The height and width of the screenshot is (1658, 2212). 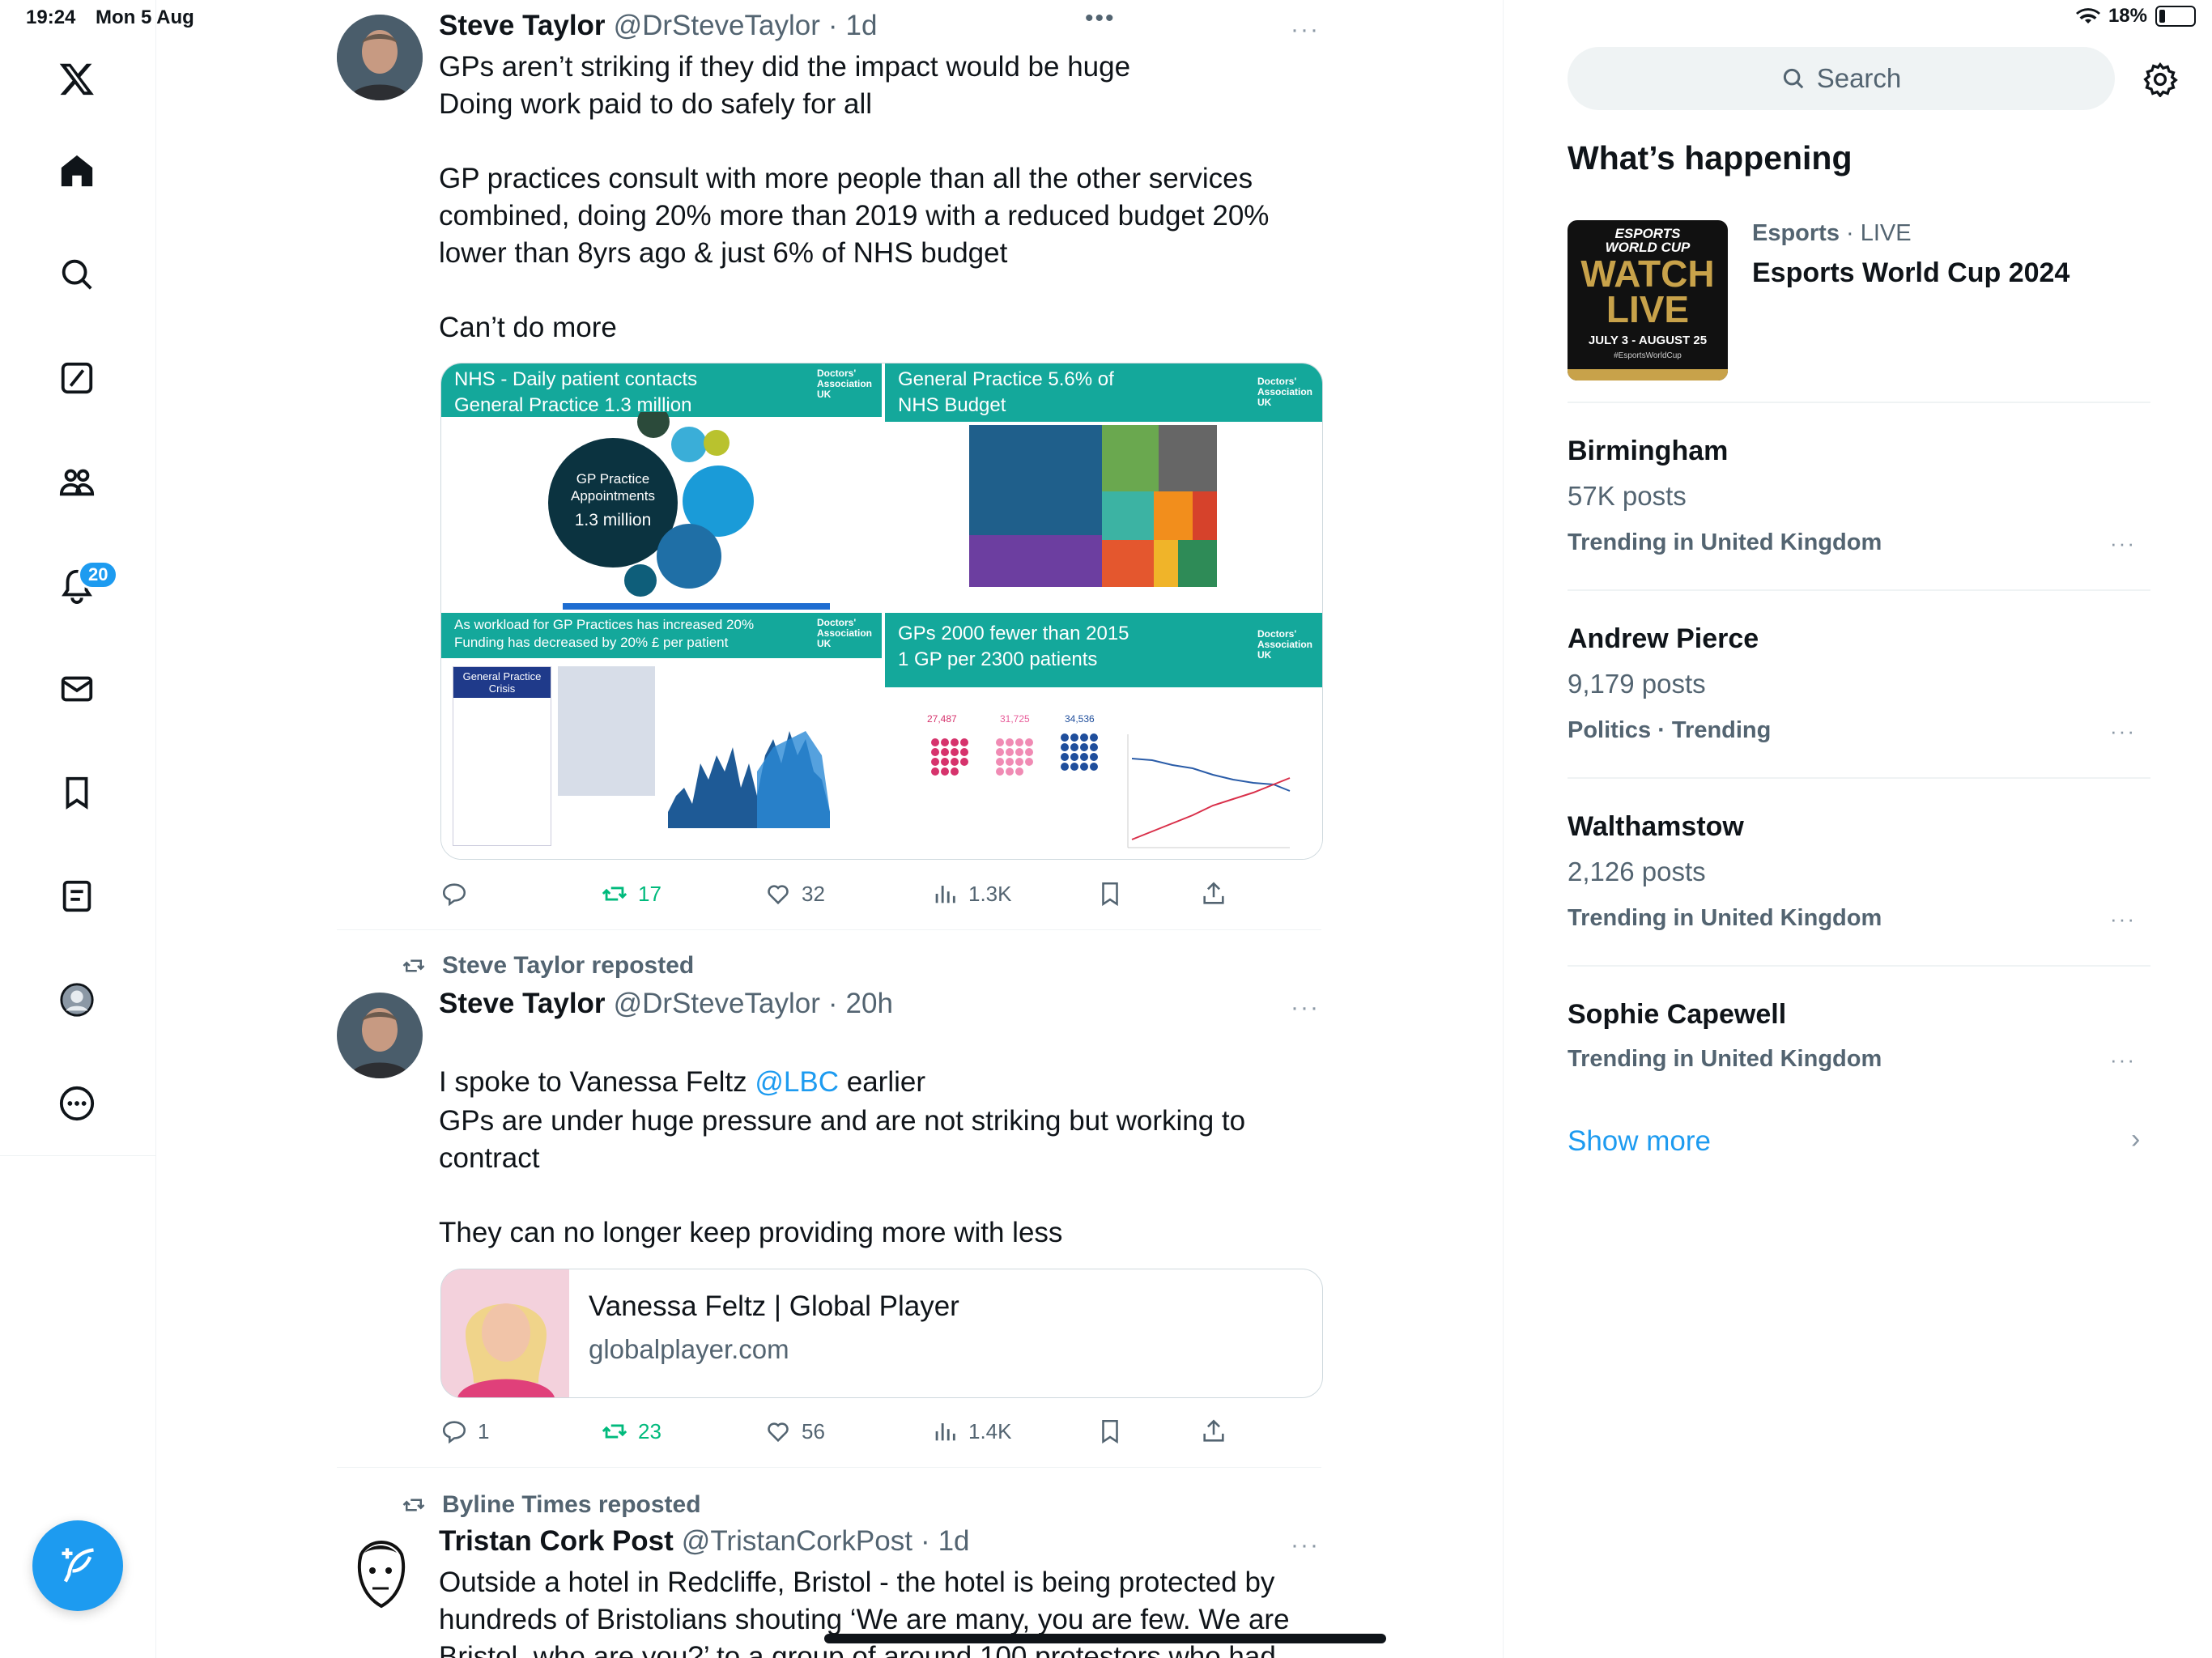 What do you see at coordinates (77, 1565) in the screenshot?
I see `compose-post-button` at bounding box center [77, 1565].